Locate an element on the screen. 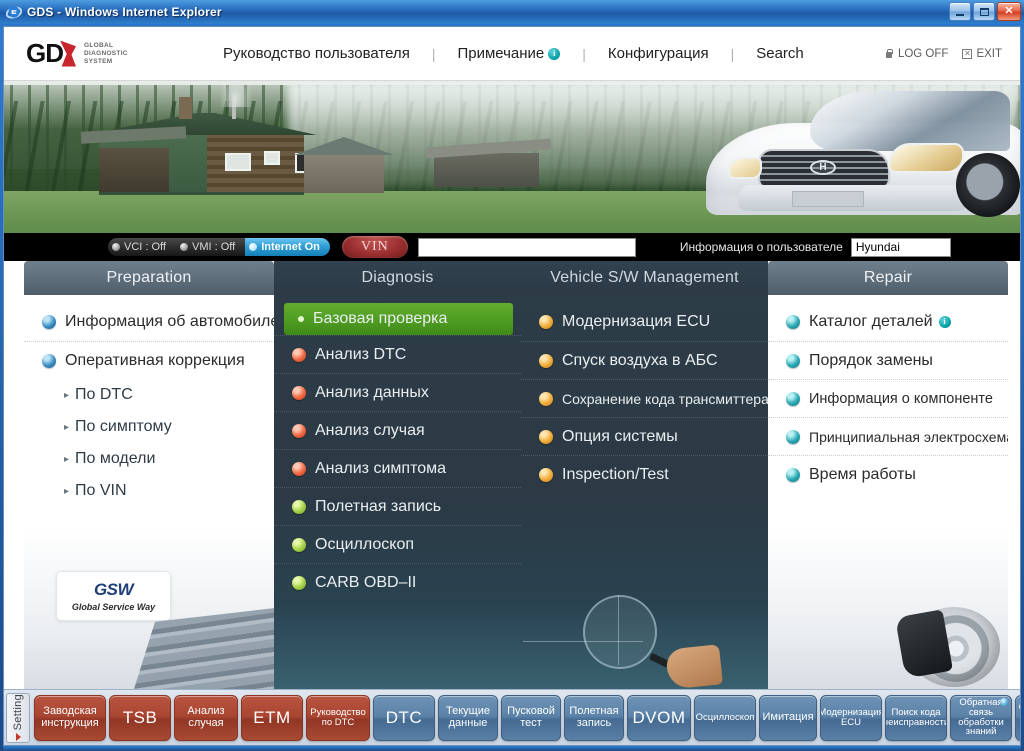 This screenshot has width=1024, height=751. nav-item-user-manual: Руководство пользователя is located at coordinates (316, 53).